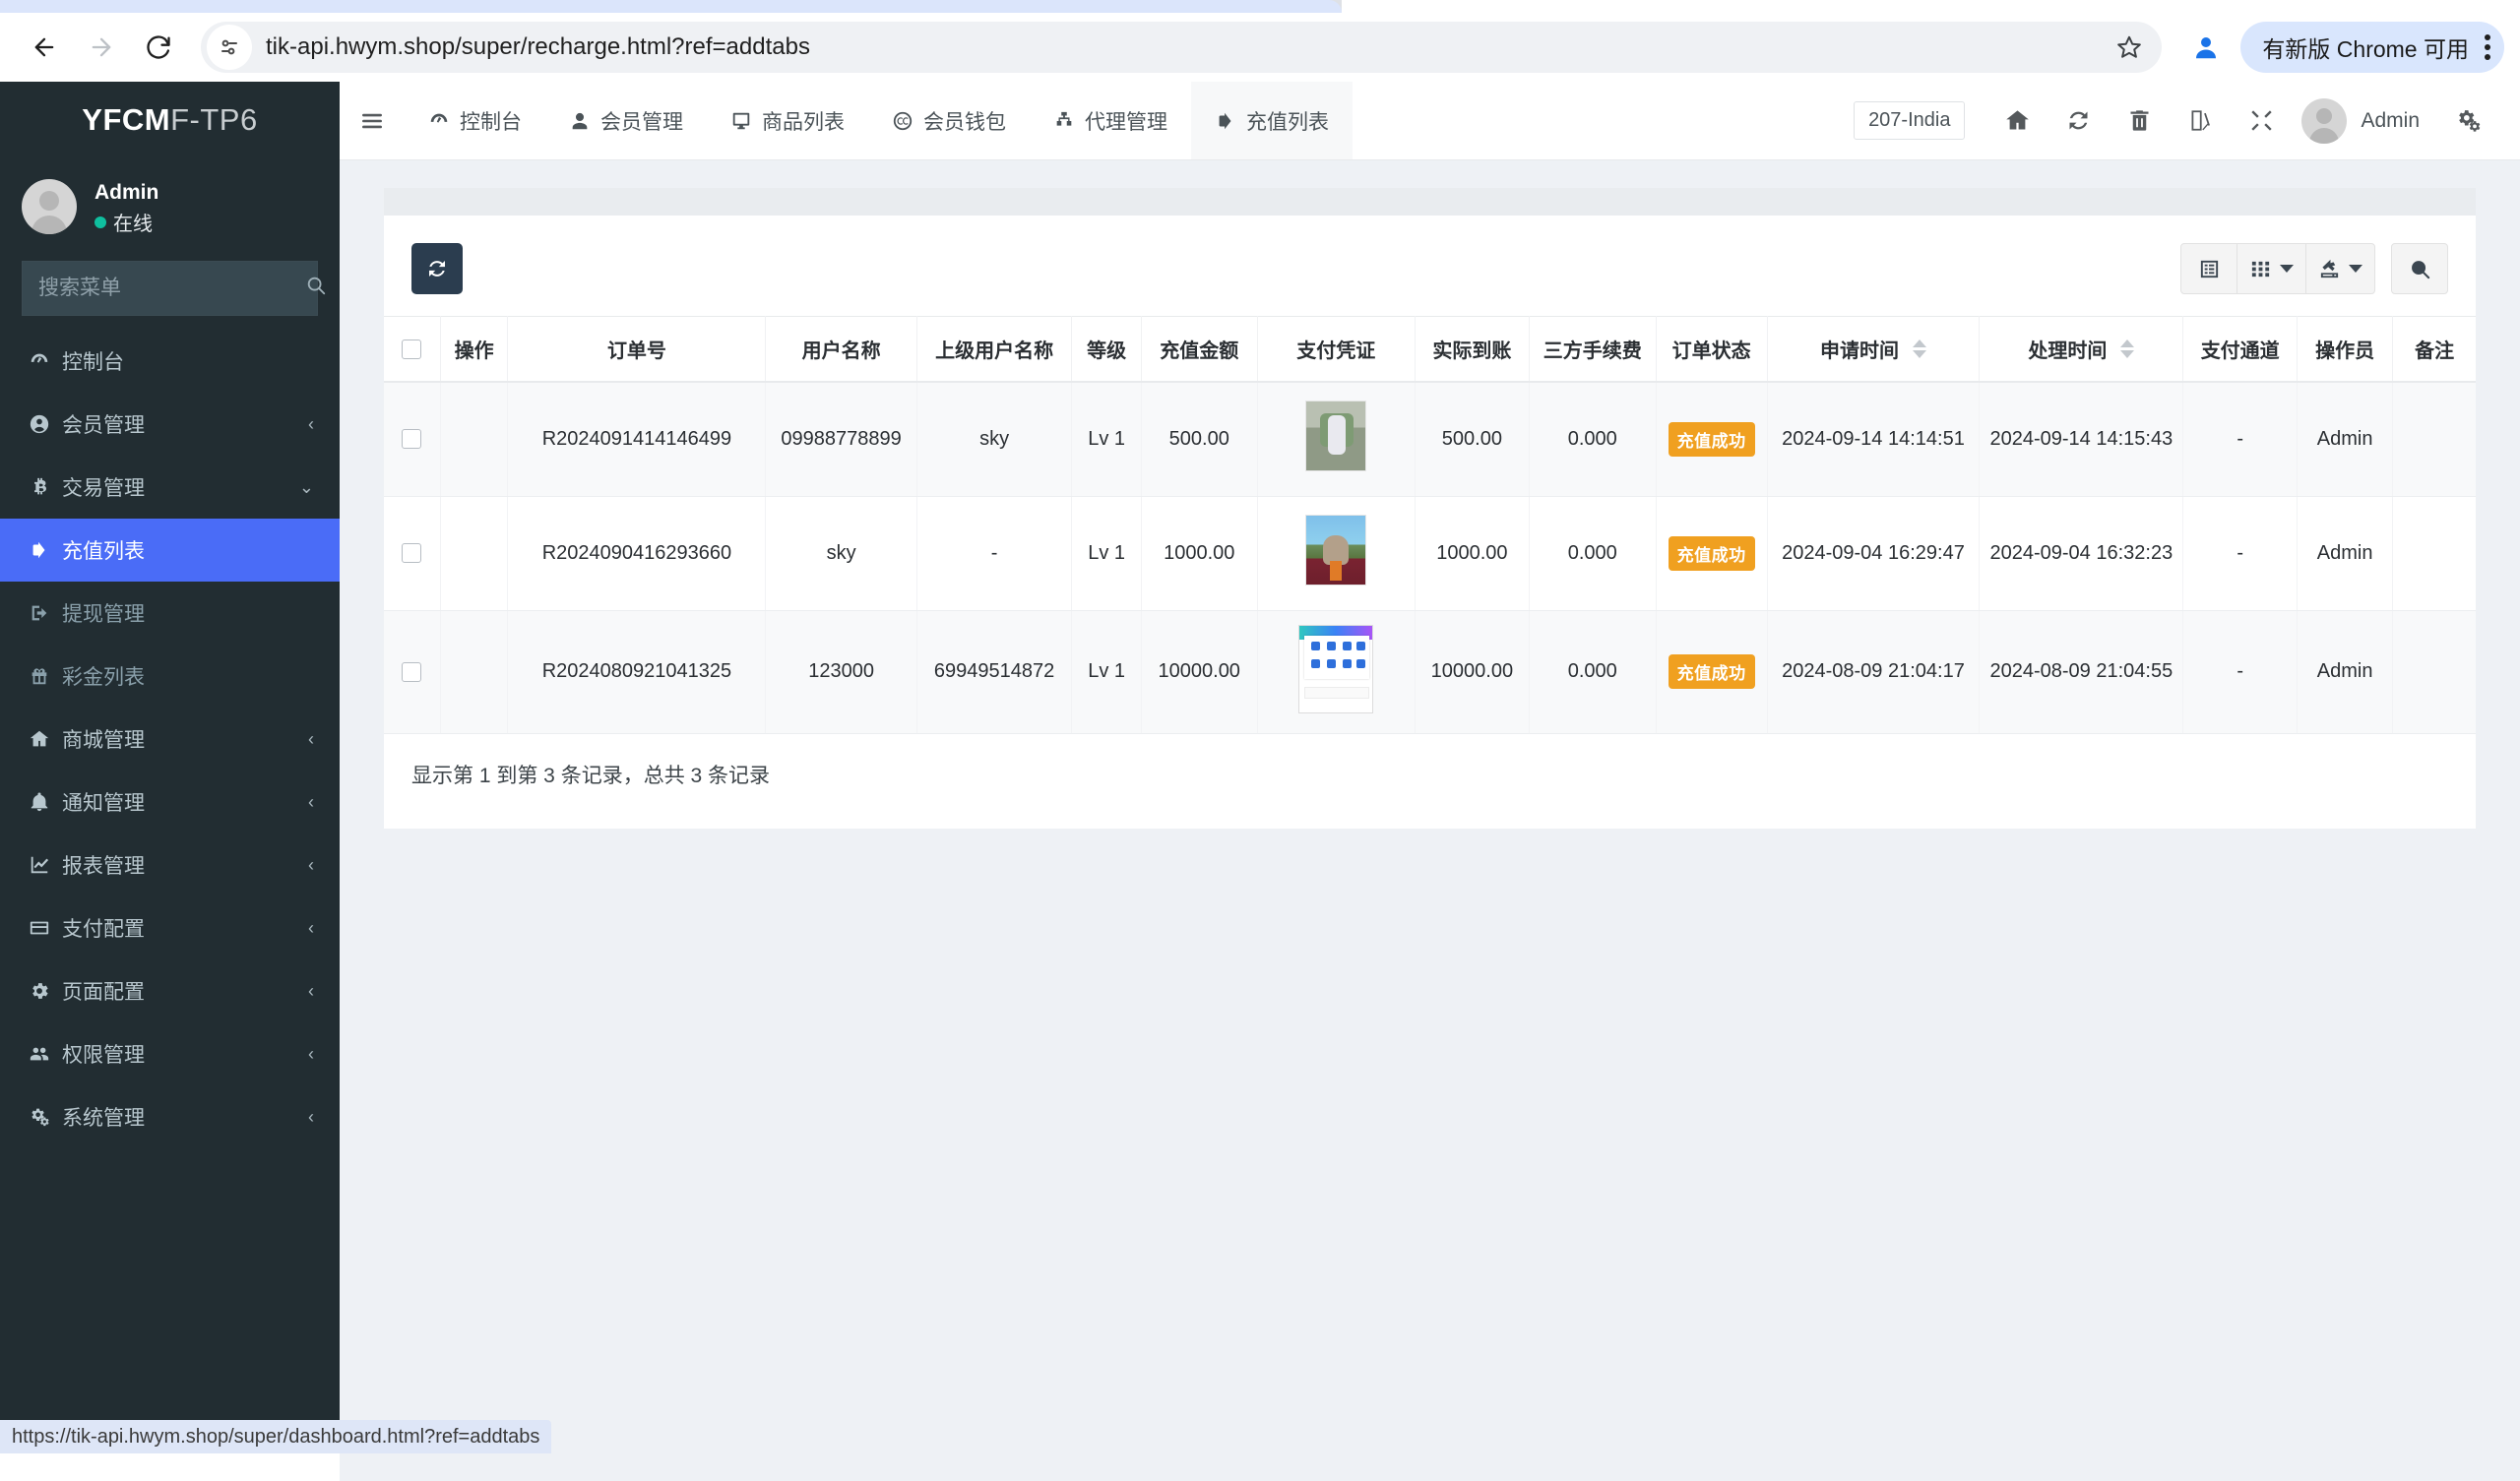 This screenshot has width=2520, height=1481. What do you see at coordinates (45, 991) in the screenshot?
I see `gear-icon` at bounding box center [45, 991].